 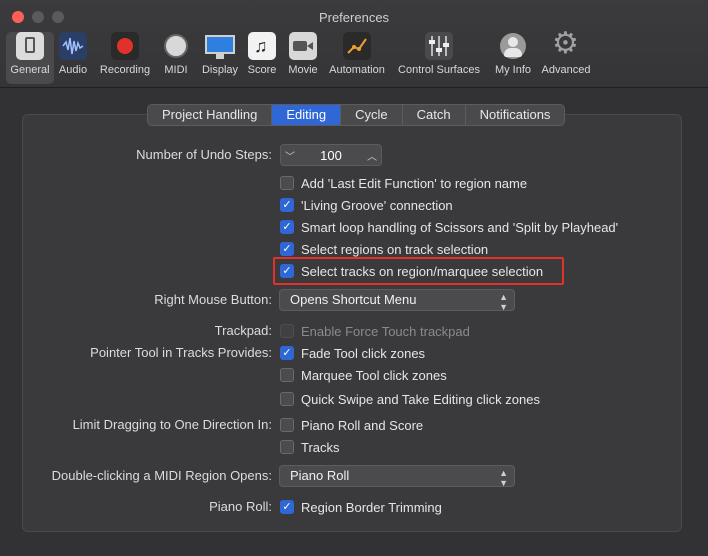 I want to click on toolbar-advanced: ⚙ Advanced, so click(x=566, y=55).